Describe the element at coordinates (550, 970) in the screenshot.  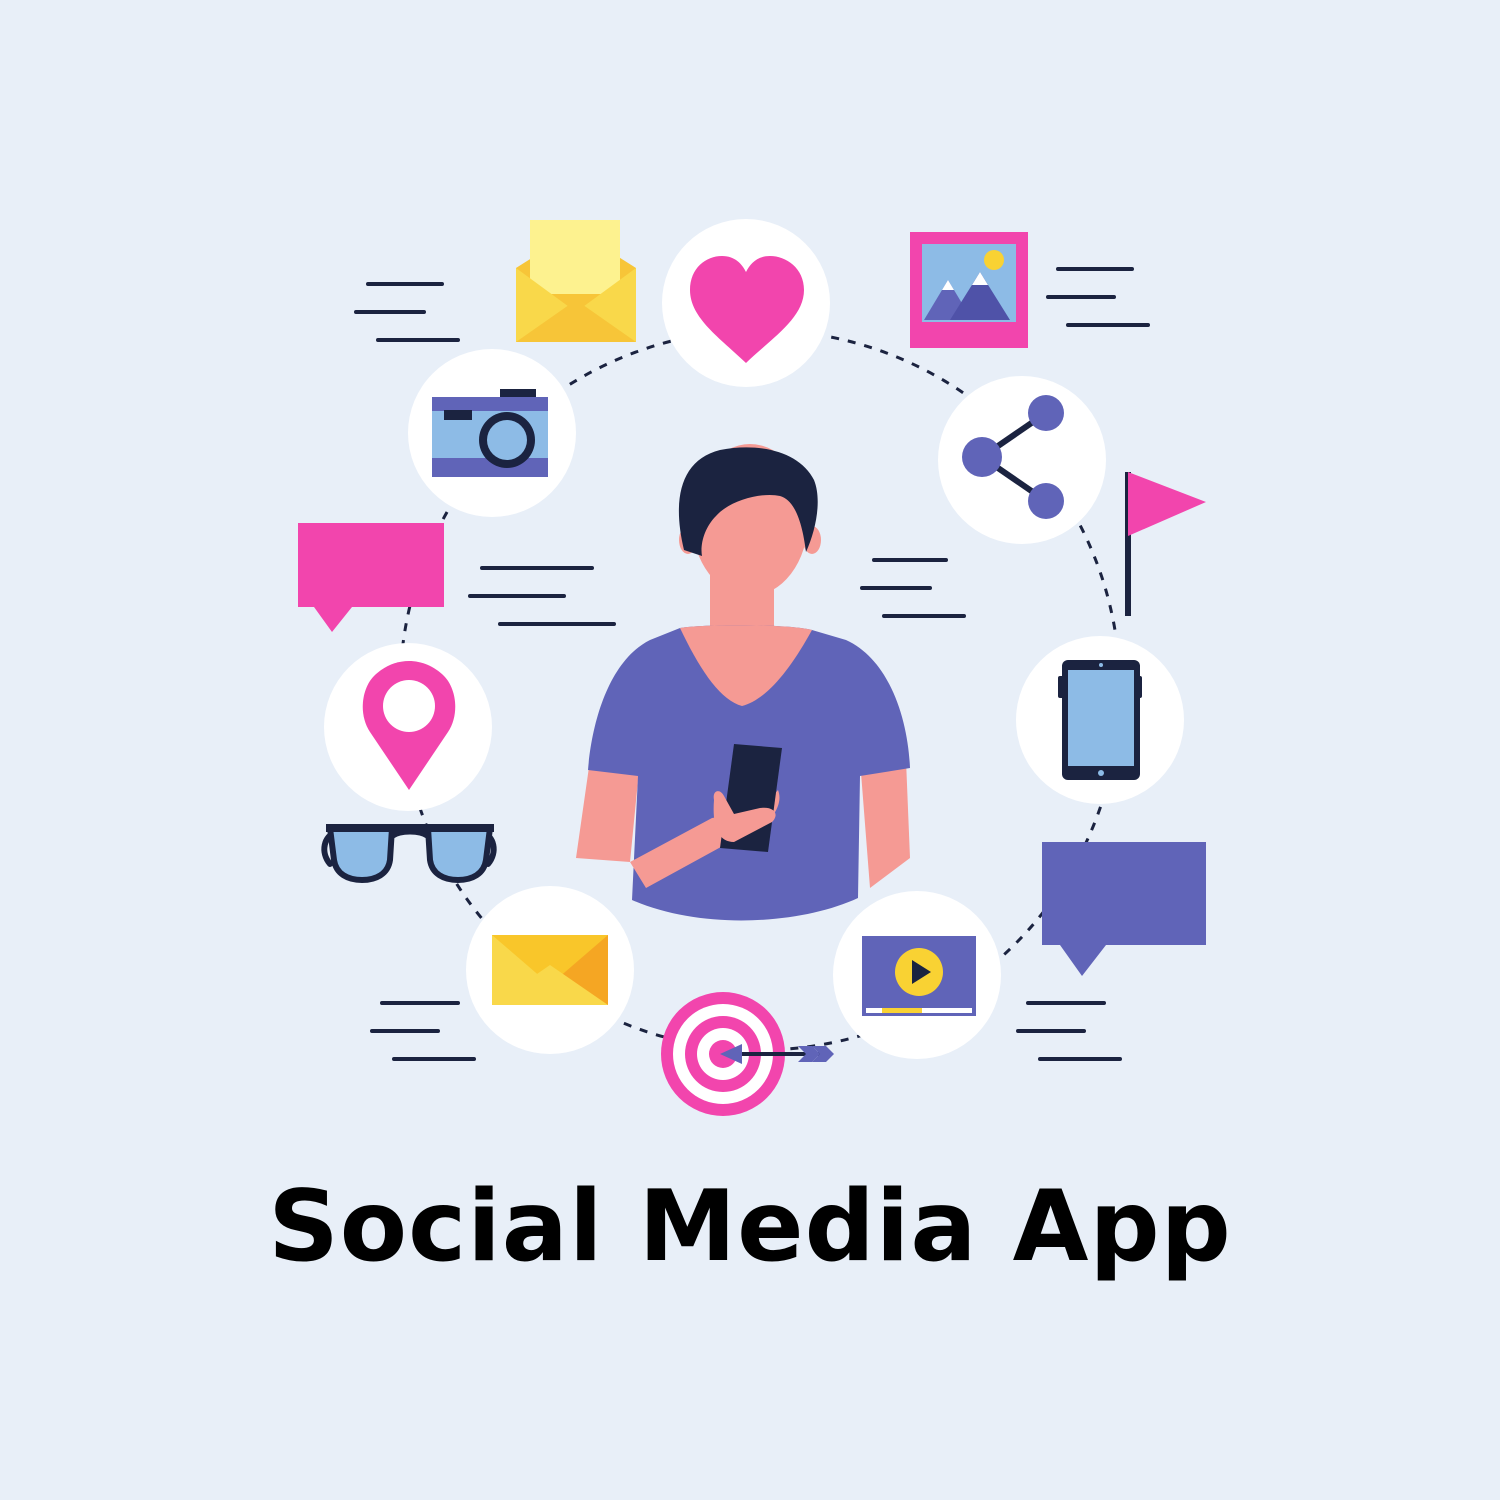
I see `mail-envelope-icon` at that location.